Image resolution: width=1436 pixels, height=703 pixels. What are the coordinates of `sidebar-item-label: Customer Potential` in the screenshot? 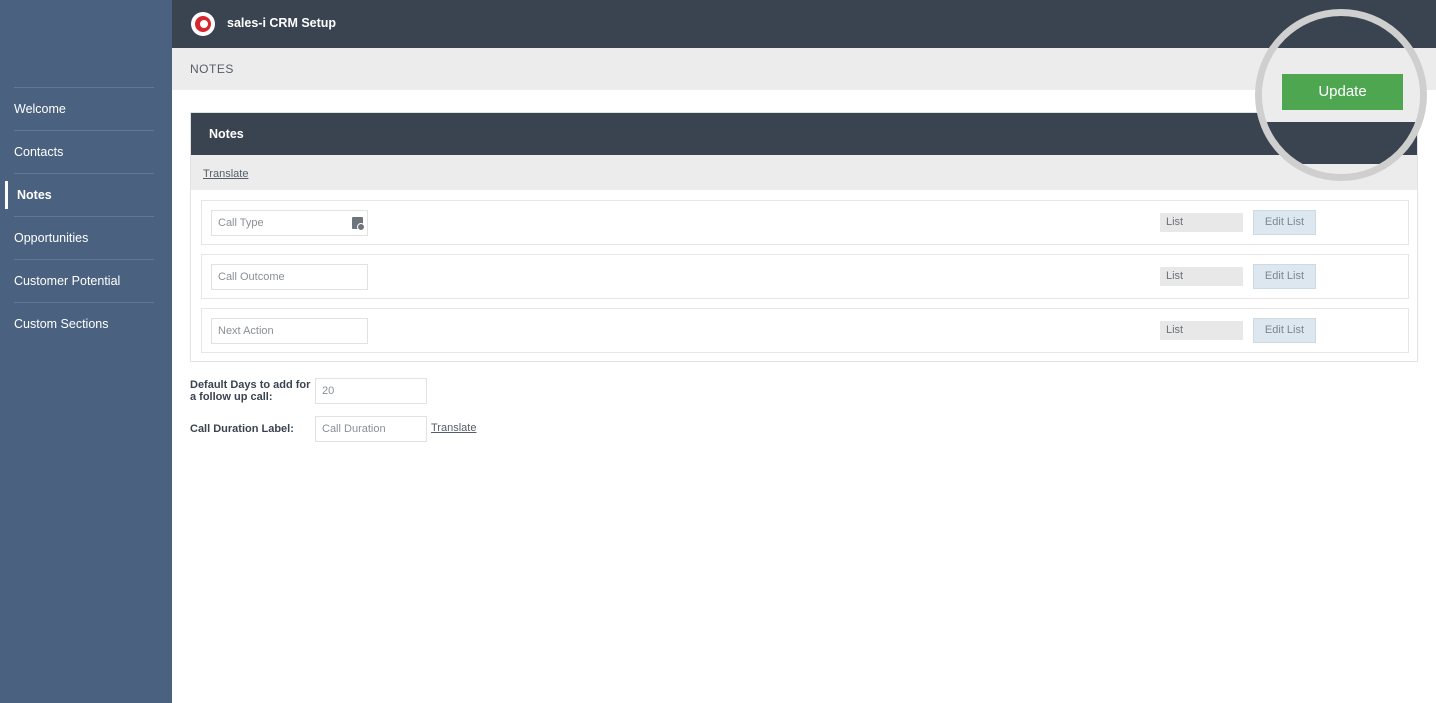 It's located at (67, 281).